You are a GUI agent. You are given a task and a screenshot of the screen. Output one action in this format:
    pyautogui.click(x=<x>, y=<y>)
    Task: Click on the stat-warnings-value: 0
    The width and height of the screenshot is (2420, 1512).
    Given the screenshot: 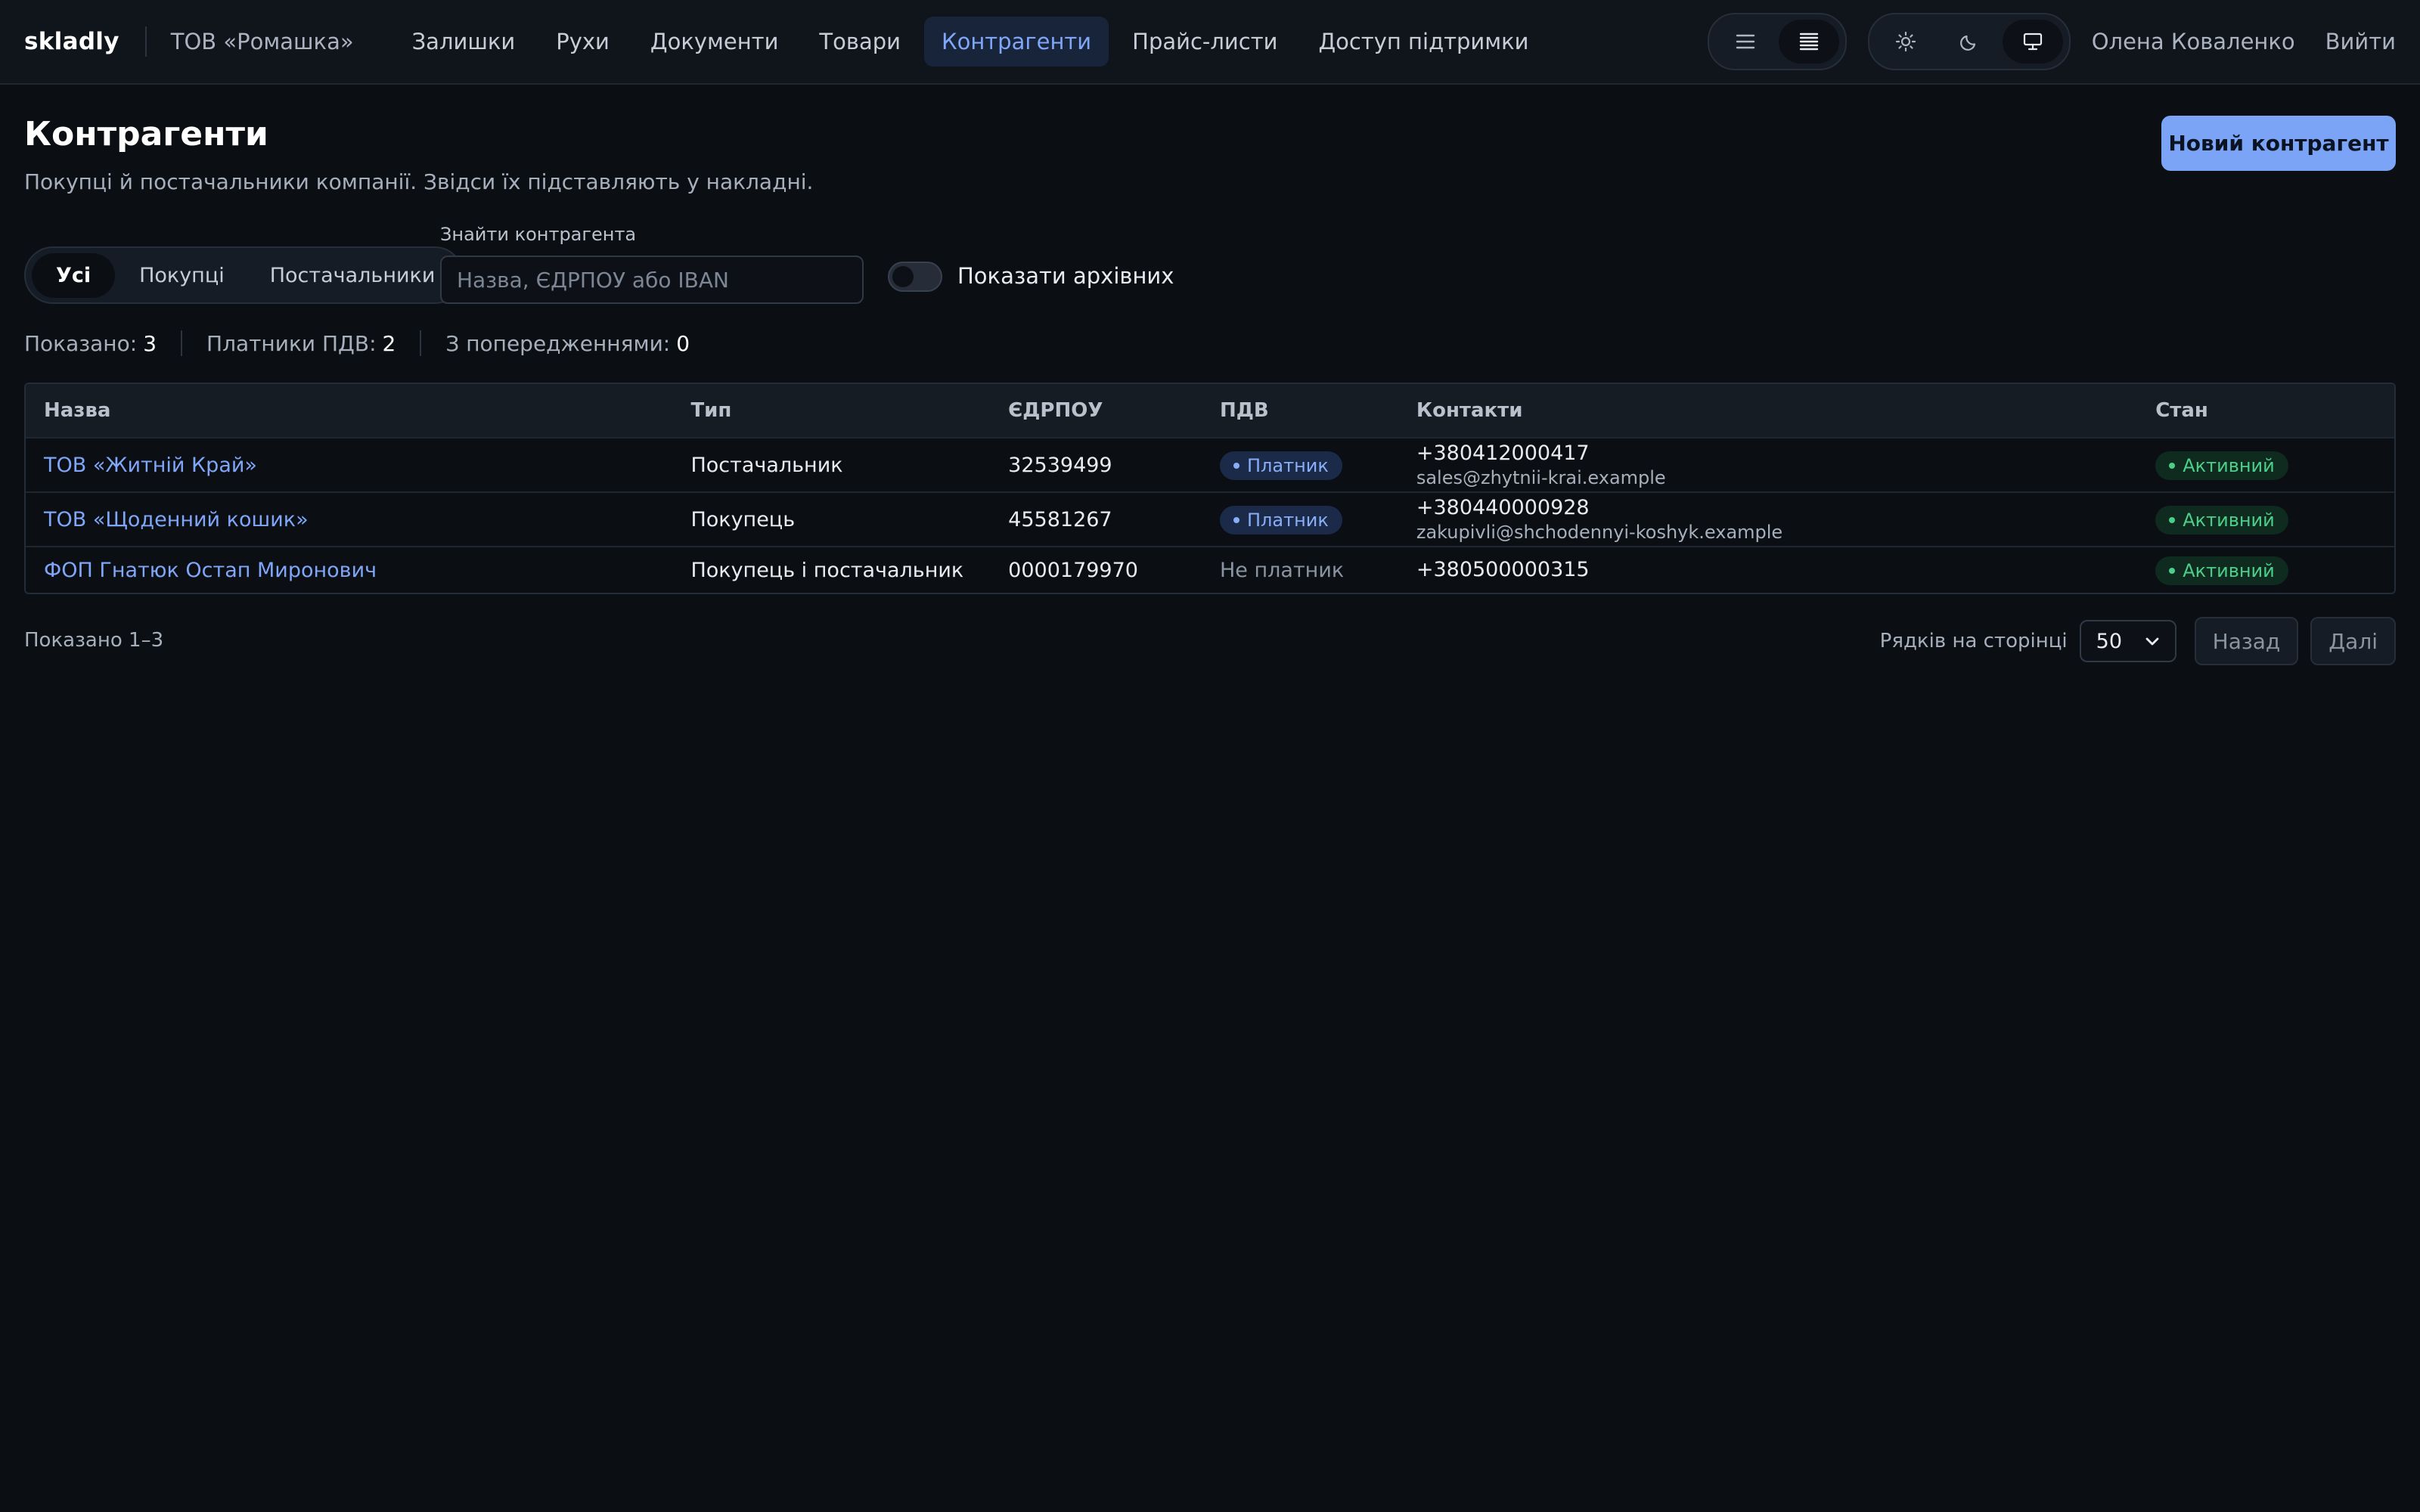 What is the action you would take?
    pyautogui.click(x=683, y=343)
    